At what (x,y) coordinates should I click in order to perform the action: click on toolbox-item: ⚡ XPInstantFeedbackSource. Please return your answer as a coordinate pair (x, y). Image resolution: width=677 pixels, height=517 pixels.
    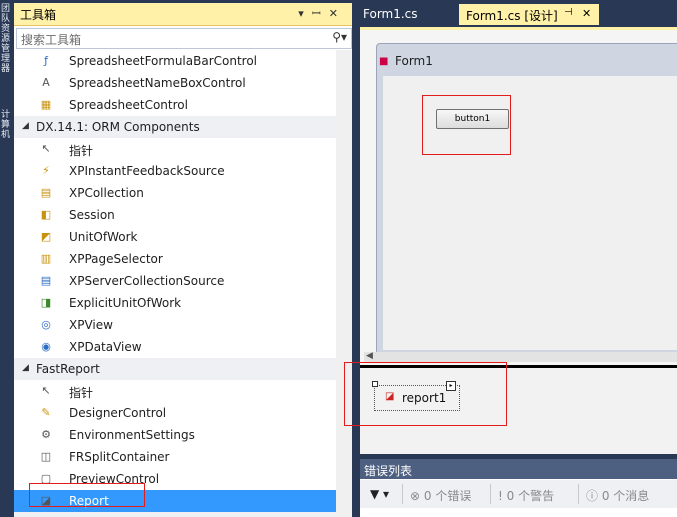
    Looking at the image, I should click on (175, 171).